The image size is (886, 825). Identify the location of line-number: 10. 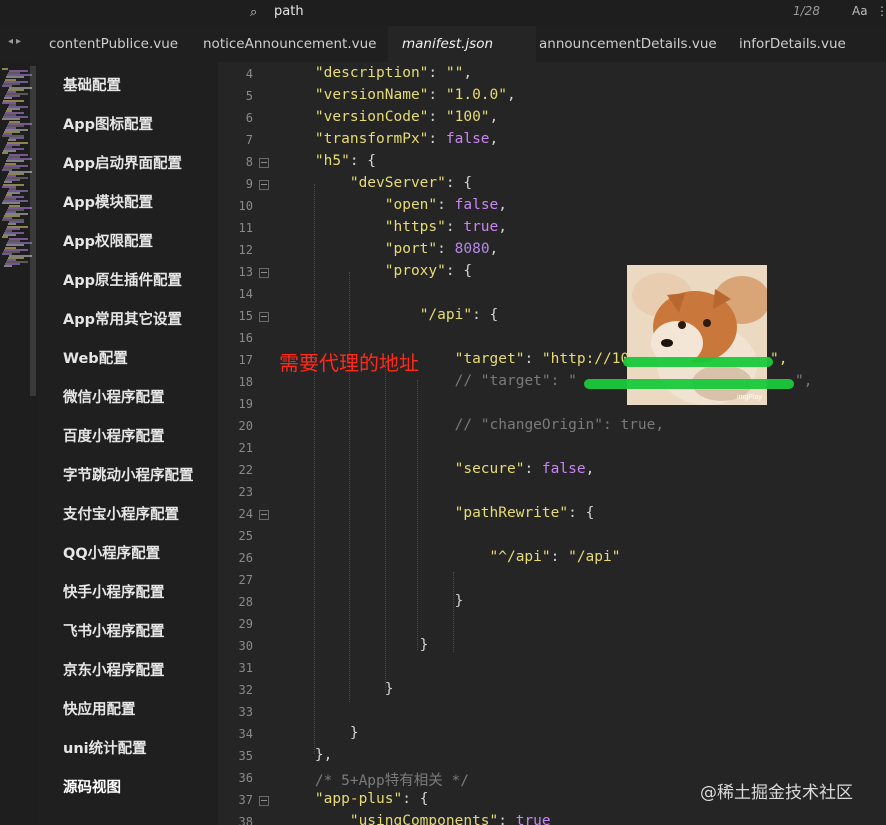
(245, 206).